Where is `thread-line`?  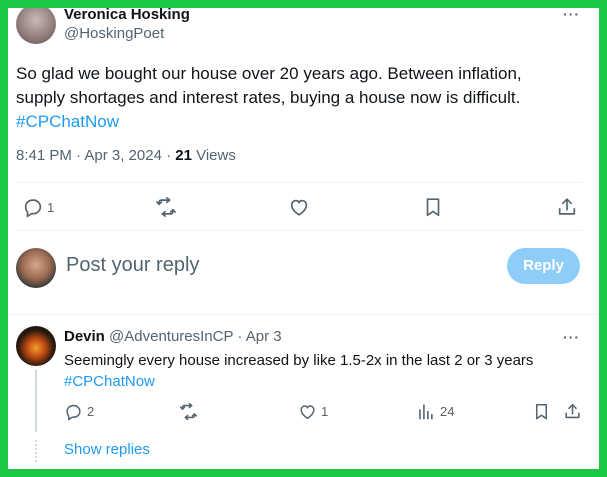 thread-line is located at coordinates (36, 401).